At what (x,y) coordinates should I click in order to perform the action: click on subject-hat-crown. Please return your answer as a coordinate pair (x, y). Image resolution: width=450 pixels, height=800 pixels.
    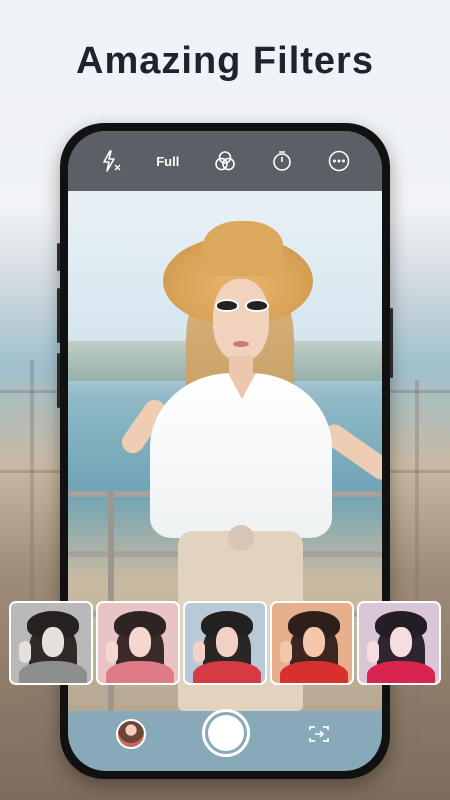
    Looking at the image, I should click on (243, 248).